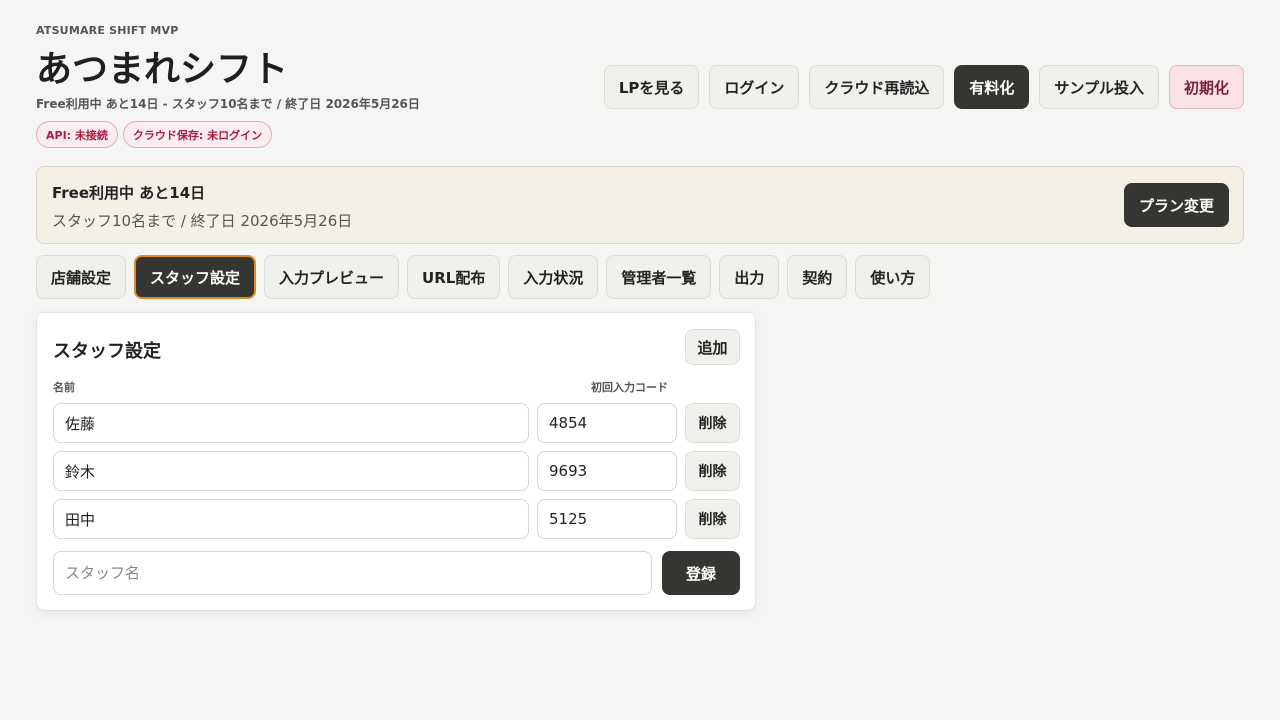  I want to click on load-sample-button: サンプル投入, so click(1099, 87).